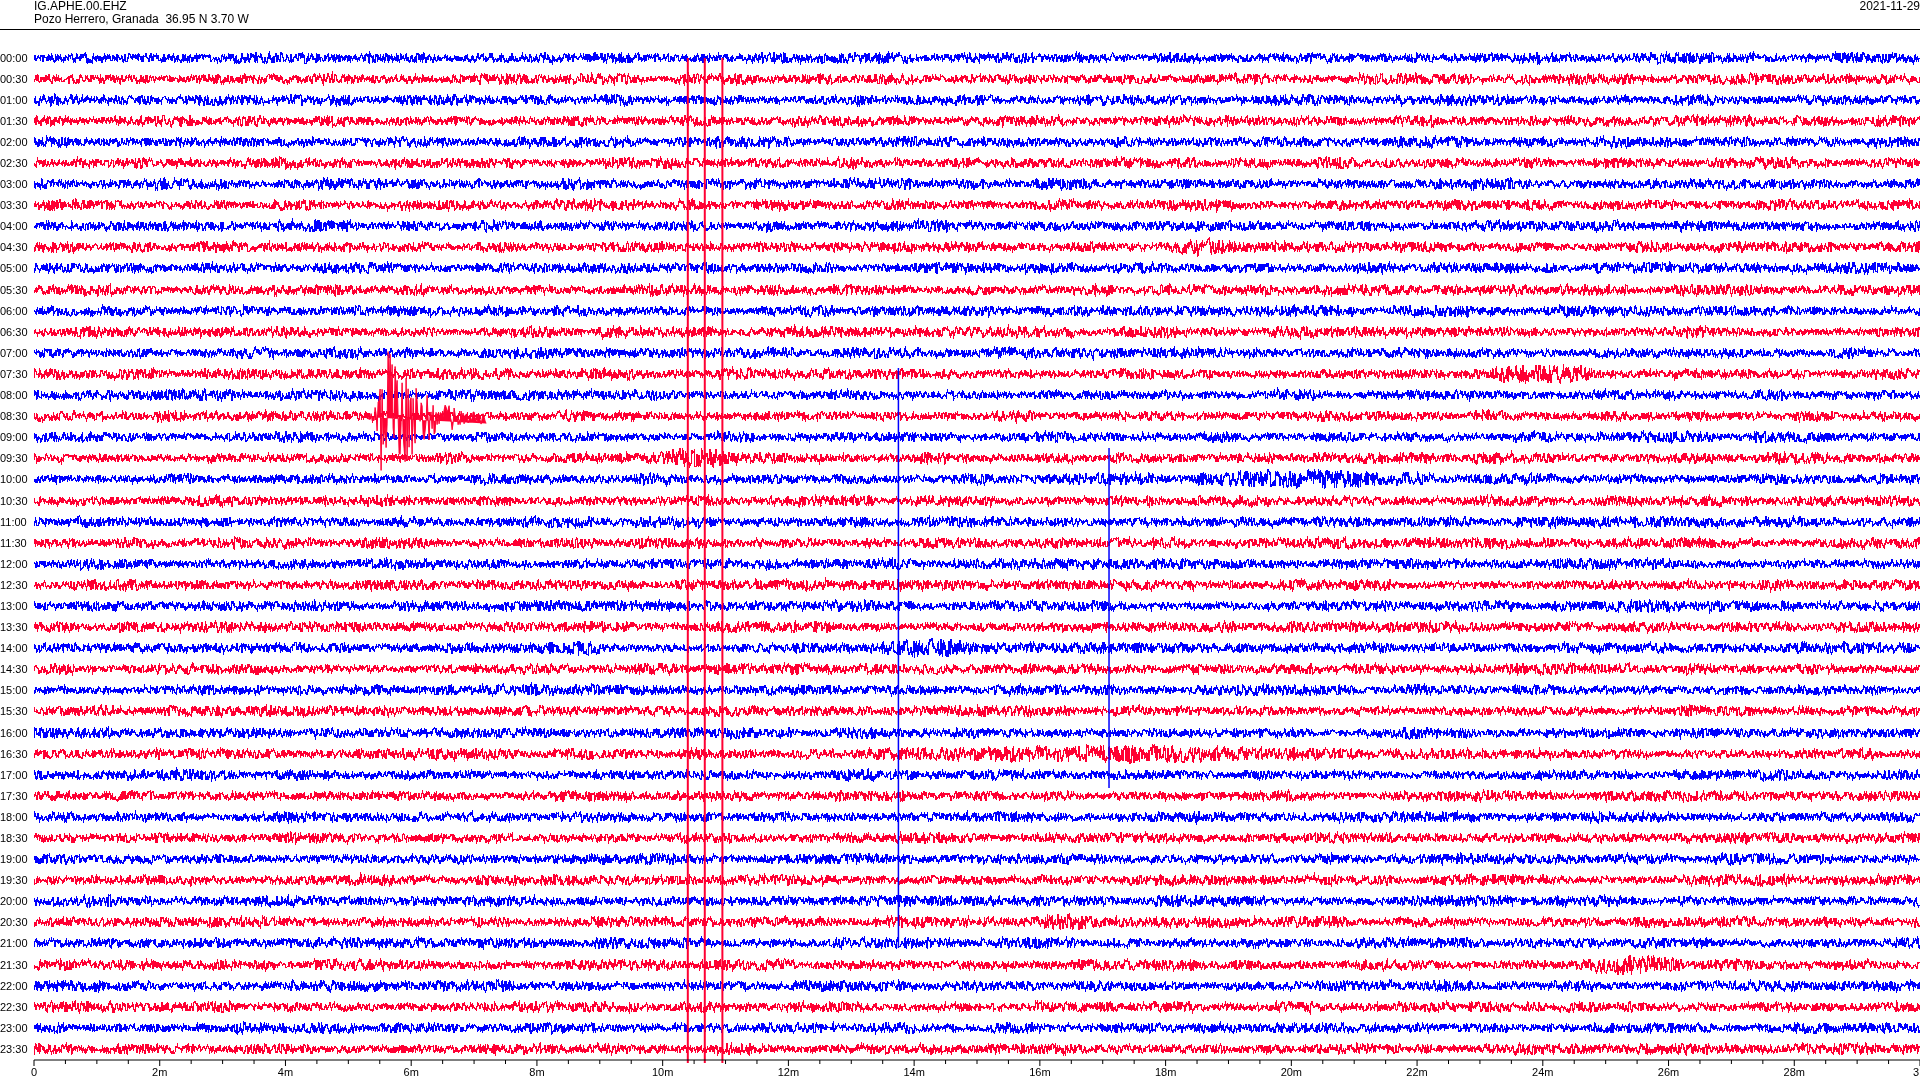 The width and height of the screenshot is (1920, 1080). I want to click on time-label: 02:30, so click(14, 163).